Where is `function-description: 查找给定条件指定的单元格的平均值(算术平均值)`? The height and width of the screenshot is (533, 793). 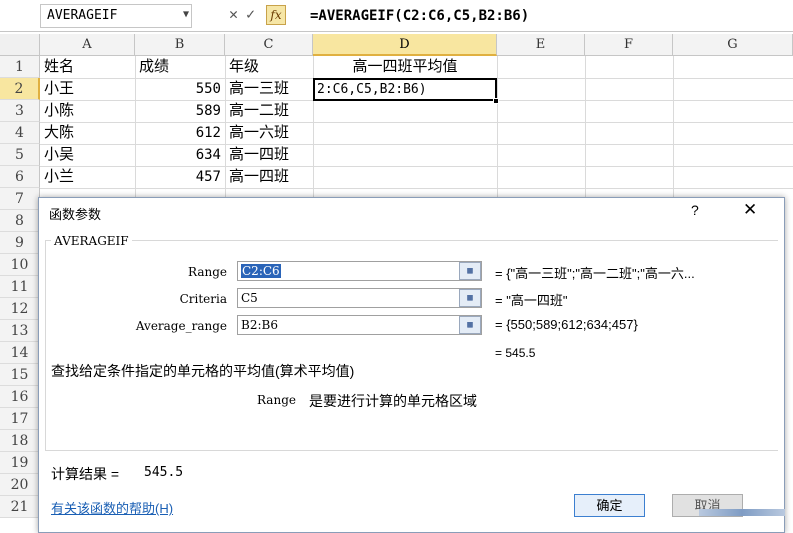
function-description: 查找给定条件指定的单元格的平均值(算术平均值) is located at coordinates (203, 371).